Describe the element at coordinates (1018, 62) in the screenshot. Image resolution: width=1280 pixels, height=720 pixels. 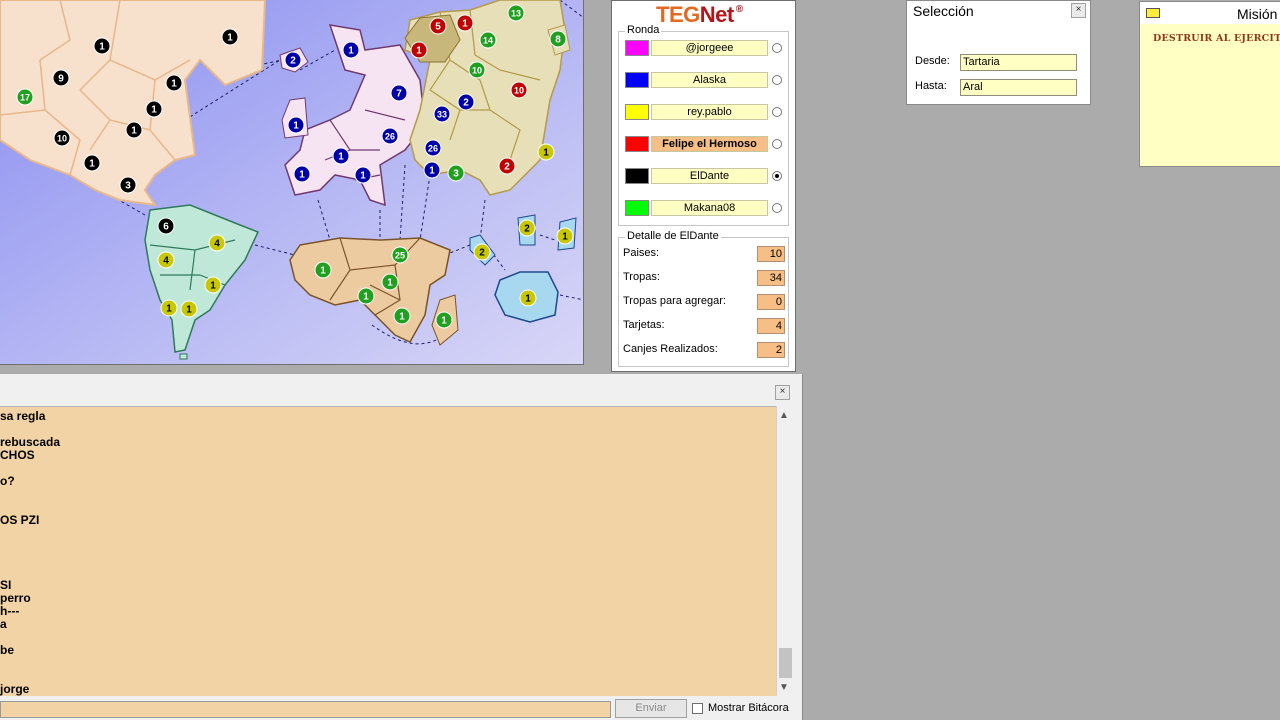
I see `desde-field: Tartaria` at that location.